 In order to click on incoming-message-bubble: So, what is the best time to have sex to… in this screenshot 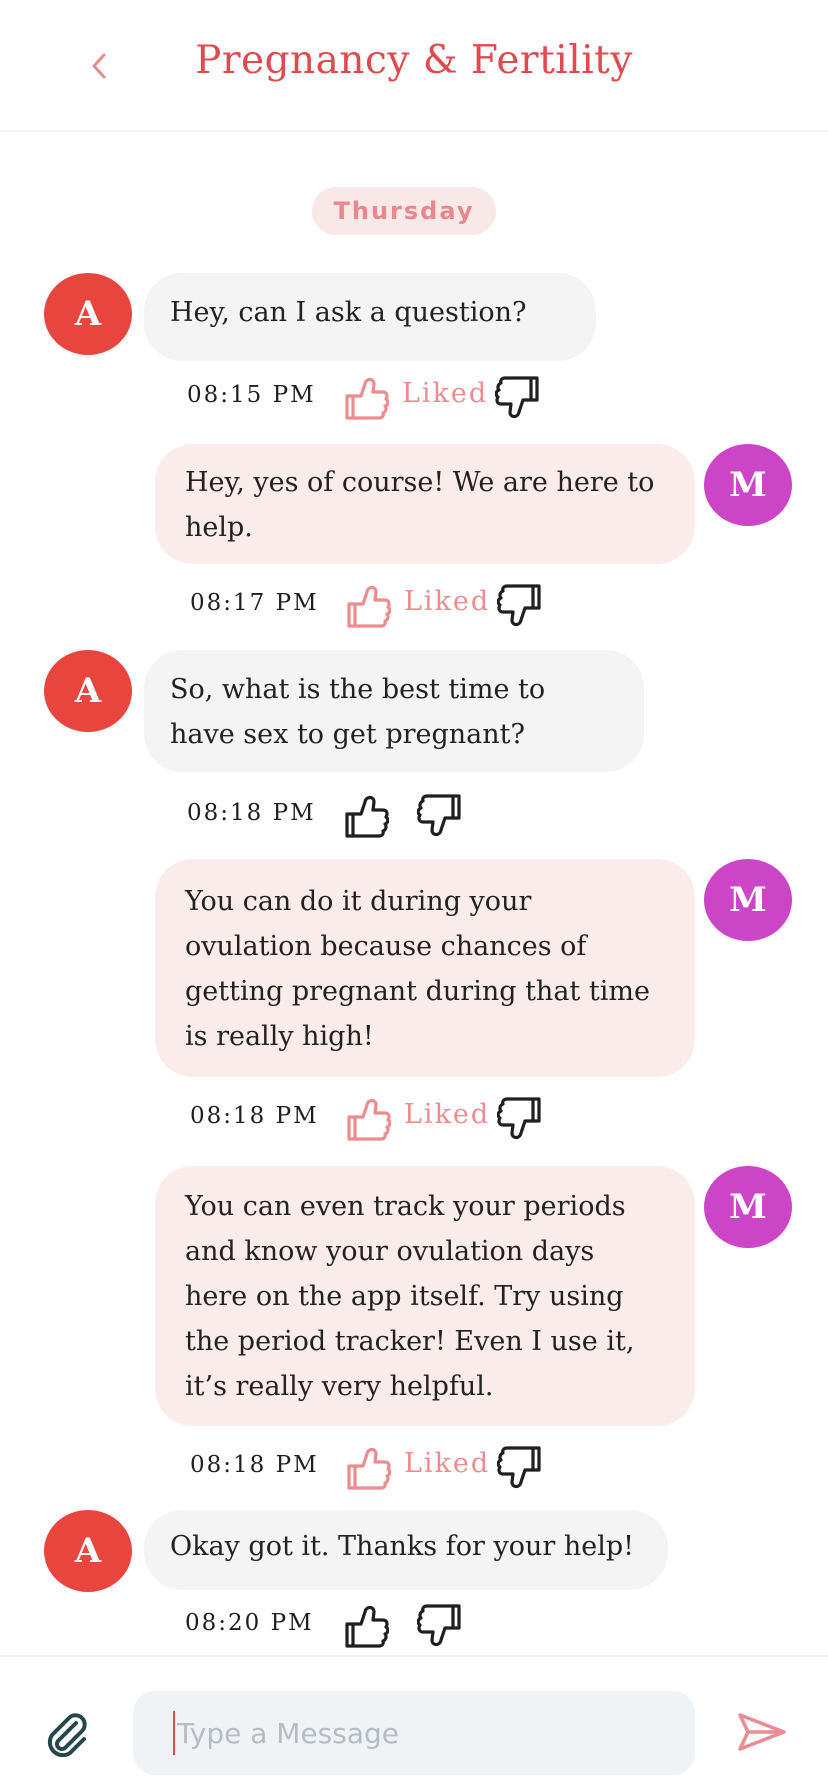, I will do `click(394, 711)`.